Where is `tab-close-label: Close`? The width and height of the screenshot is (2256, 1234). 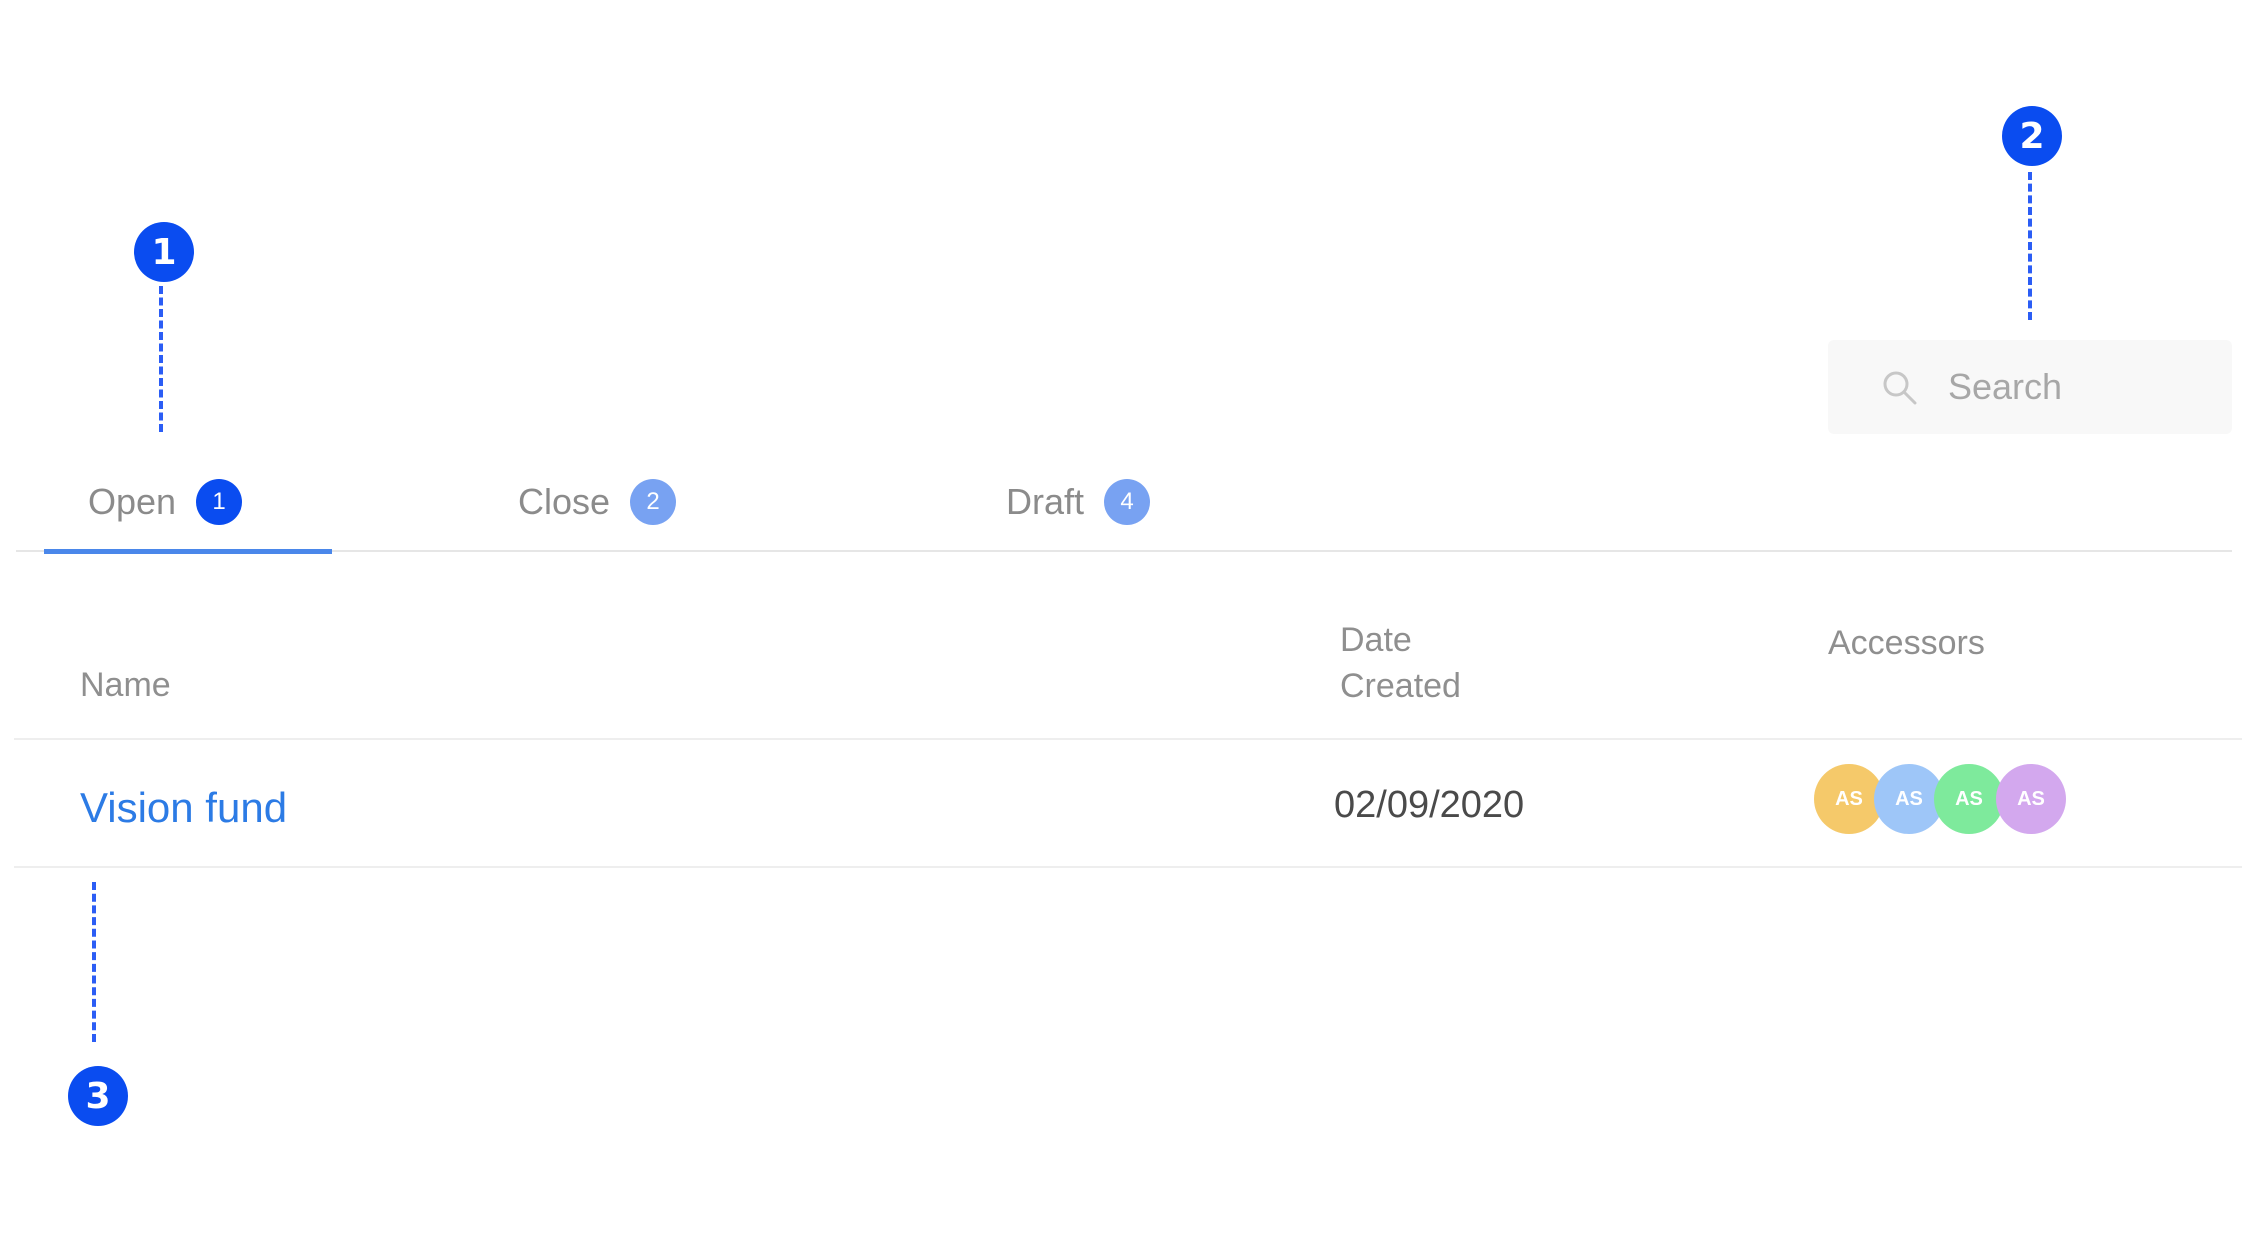
tab-close-label: Close is located at coordinates (564, 501).